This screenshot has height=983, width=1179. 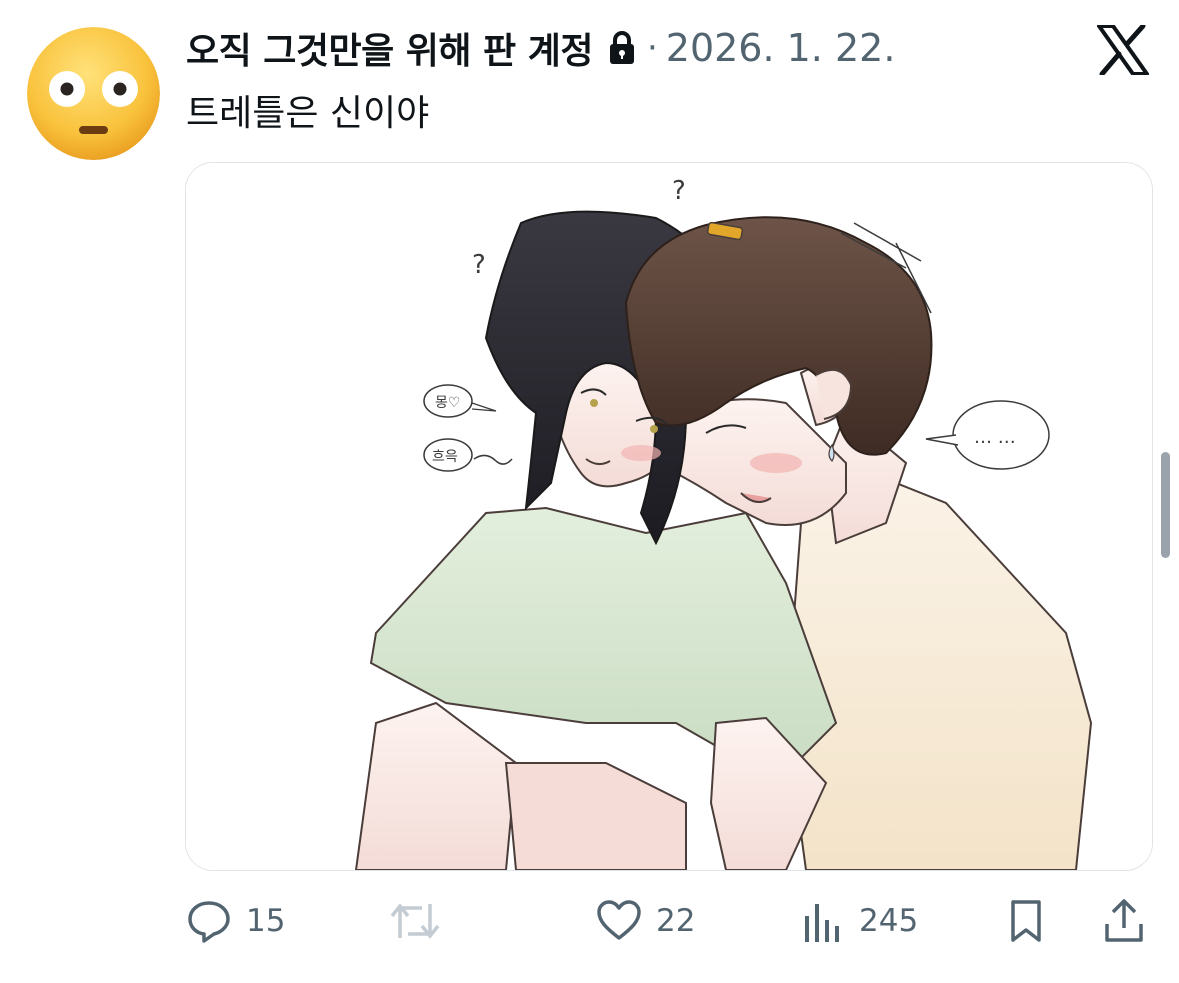 I want to click on flushed-face-emoji-icon, so click(x=93, y=93).